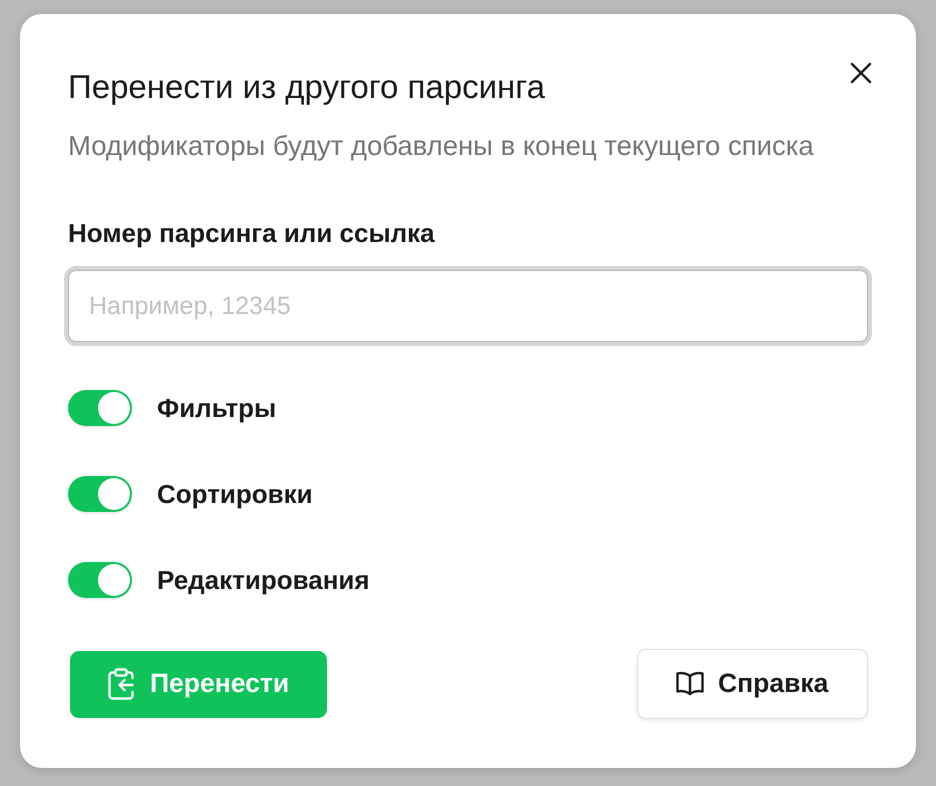 This screenshot has width=936, height=786. I want to click on toggle-label: Редактирования, so click(263, 580).